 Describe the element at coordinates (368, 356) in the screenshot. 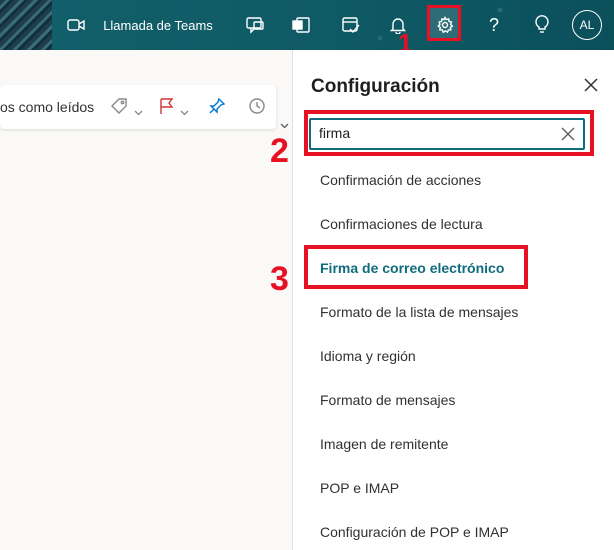

I see `settings-result-item: Idioma y región` at that location.